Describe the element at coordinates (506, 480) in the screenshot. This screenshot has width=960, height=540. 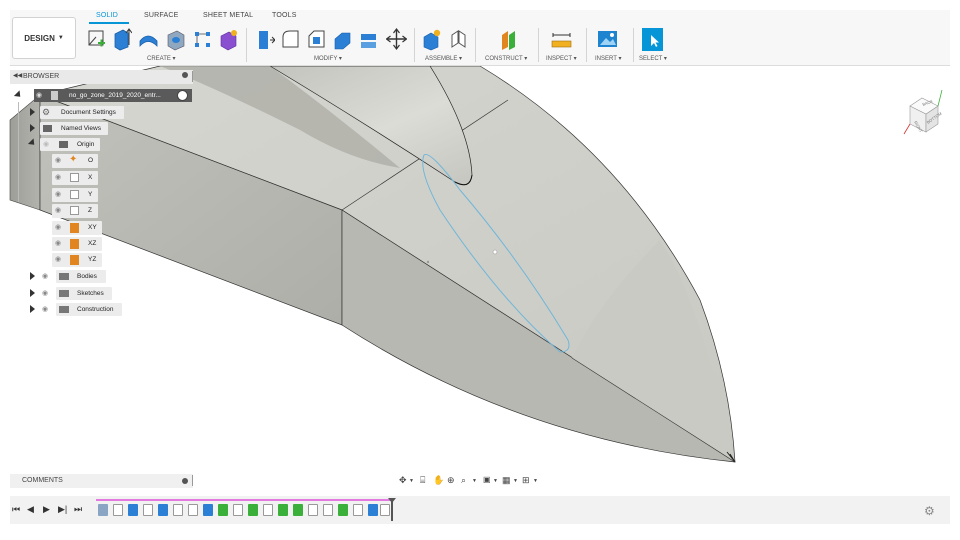
I see `grid-settings-icon: ▦` at that location.